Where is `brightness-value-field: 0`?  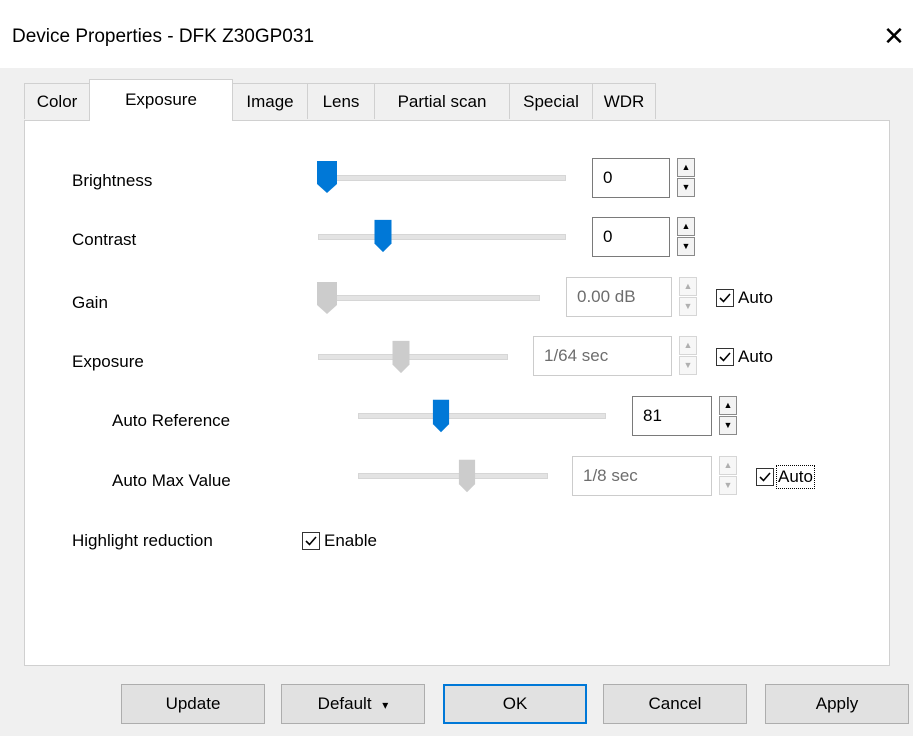
brightness-value-field: 0 is located at coordinates (631, 178).